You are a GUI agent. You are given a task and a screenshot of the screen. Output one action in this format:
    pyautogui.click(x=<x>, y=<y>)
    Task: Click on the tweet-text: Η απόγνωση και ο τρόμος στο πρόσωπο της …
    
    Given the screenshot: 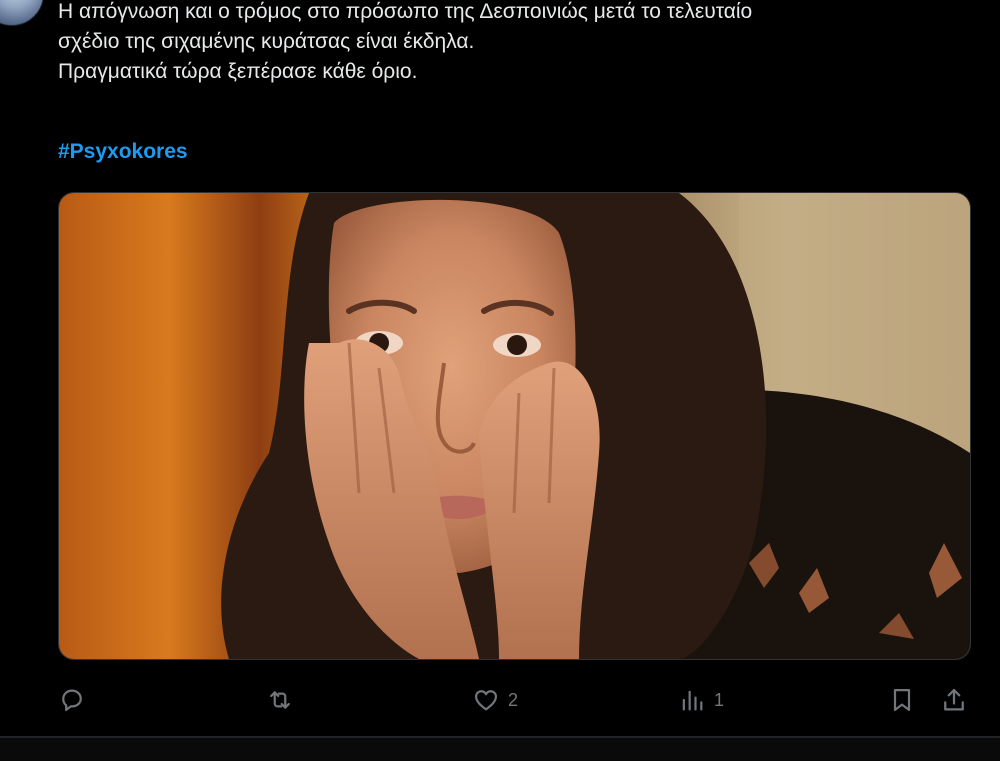 What is the action you would take?
    pyautogui.click(x=518, y=43)
    